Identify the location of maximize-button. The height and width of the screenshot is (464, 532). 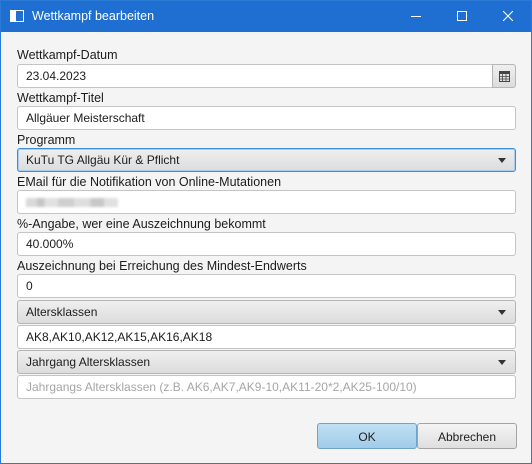
(462, 16).